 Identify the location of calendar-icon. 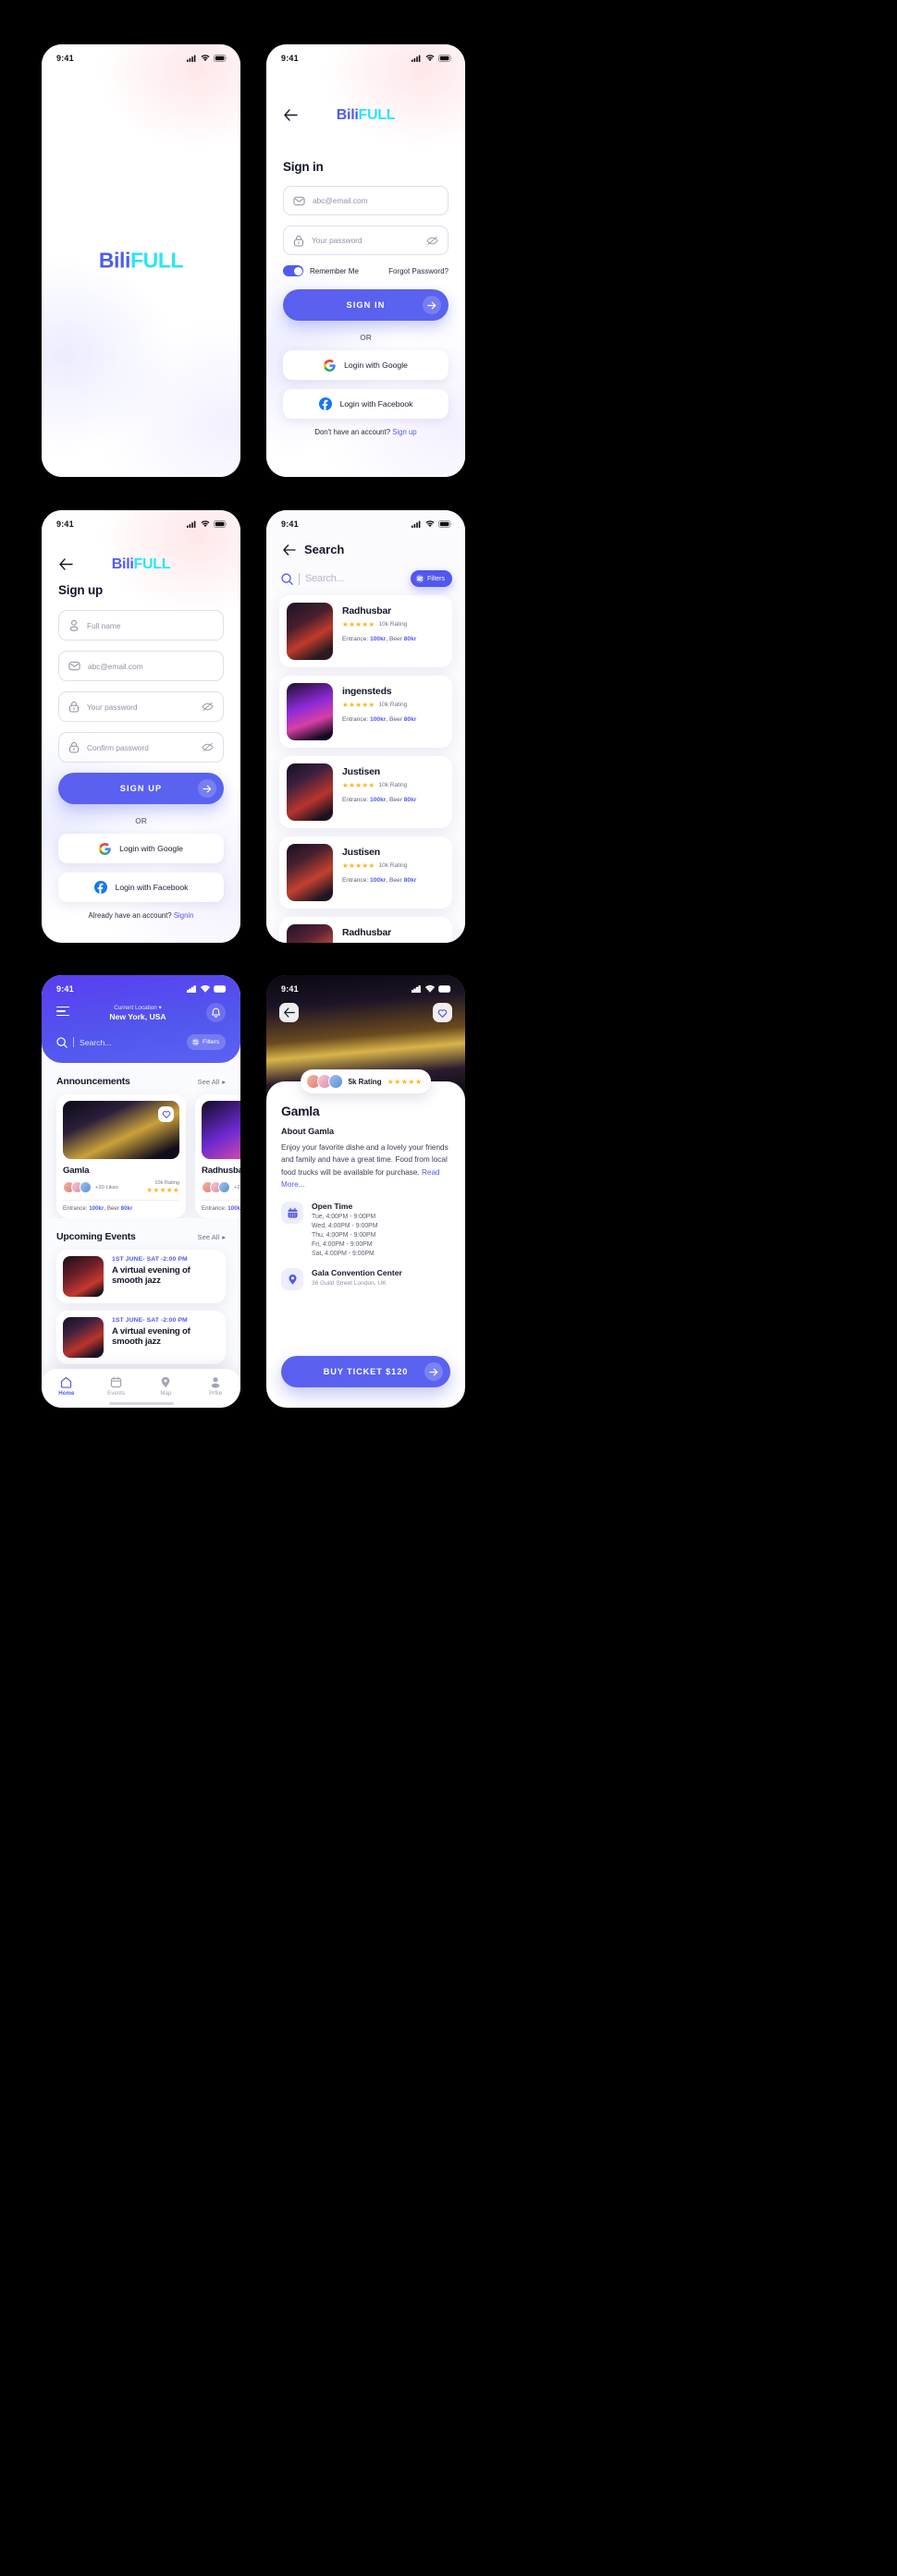
(292, 1213).